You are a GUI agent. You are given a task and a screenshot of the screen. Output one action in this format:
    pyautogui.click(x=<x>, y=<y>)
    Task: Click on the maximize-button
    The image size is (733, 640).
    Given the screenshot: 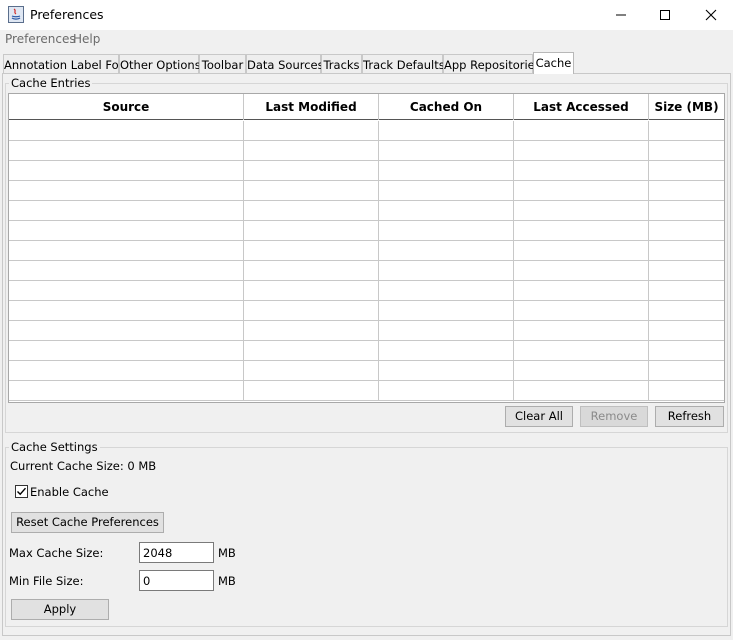 What is the action you would take?
    pyautogui.click(x=665, y=15)
    